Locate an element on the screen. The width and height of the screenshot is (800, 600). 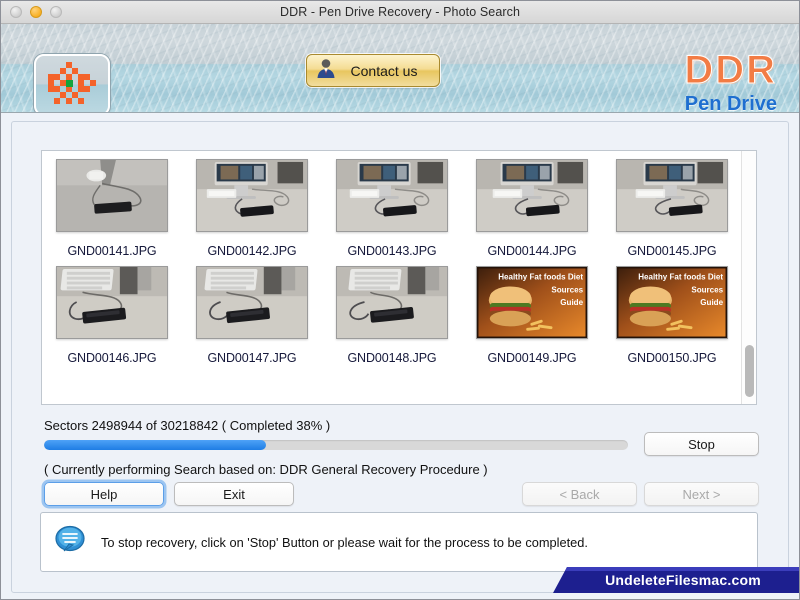
back-button: < Back is located at coordinates (579, 494).